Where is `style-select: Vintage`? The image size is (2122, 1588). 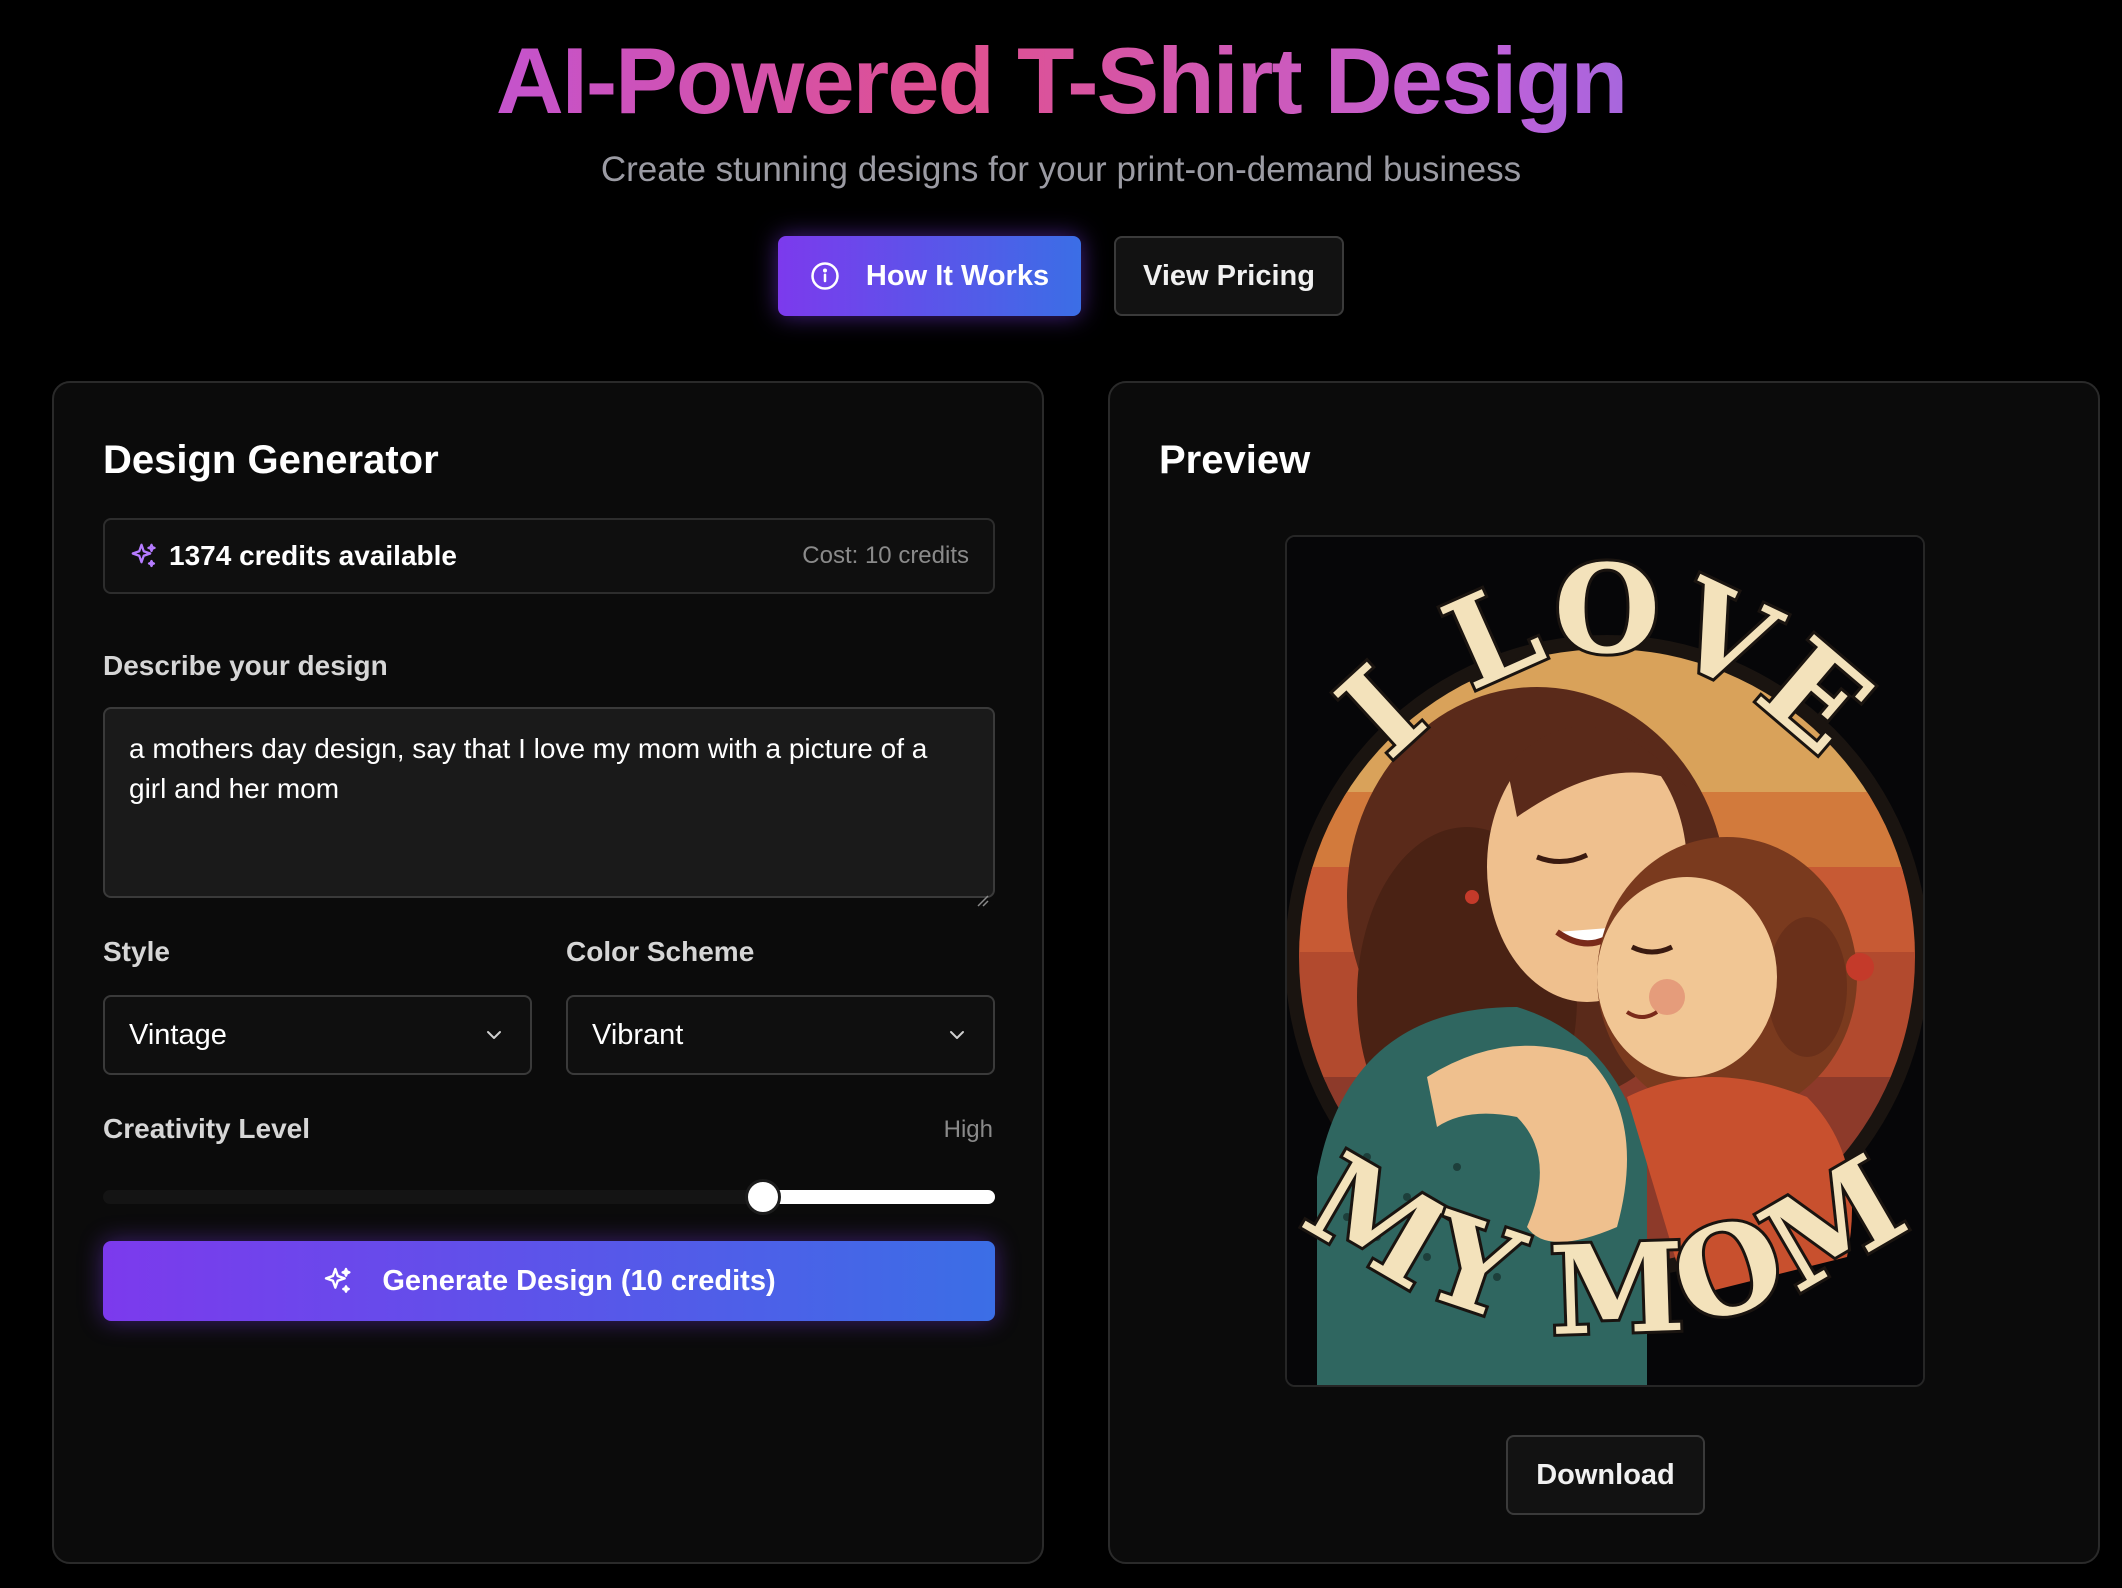 style-select: Vintage is located at coordinates (317, 1035).